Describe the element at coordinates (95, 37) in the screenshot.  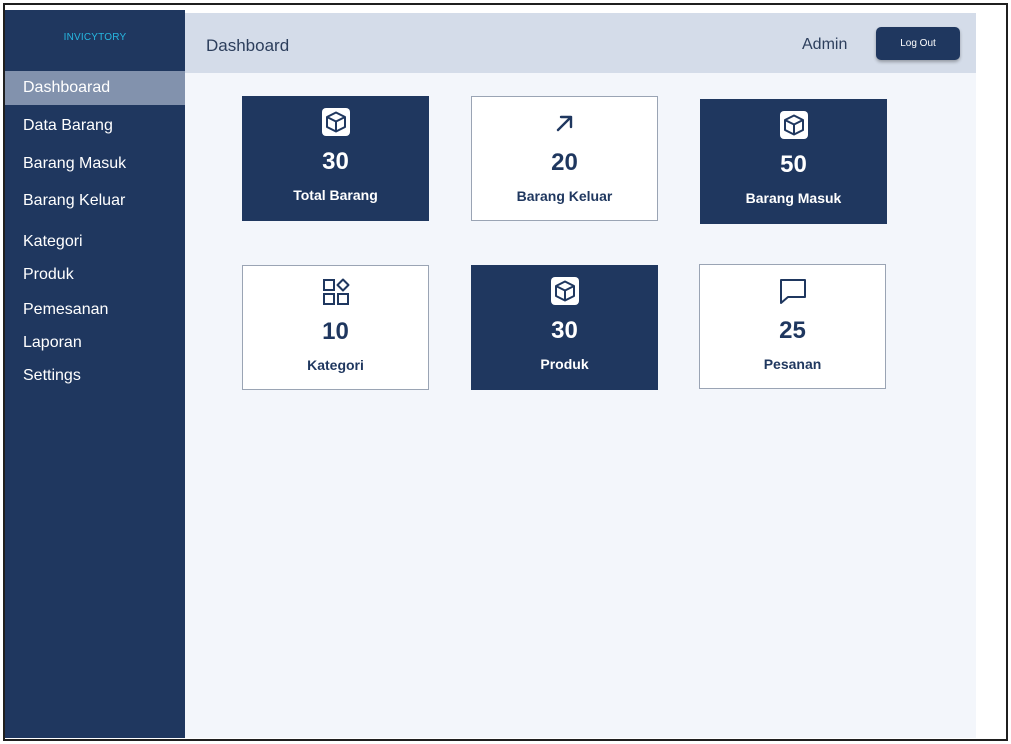
I see `brand-logo: INVICYTORY` at that location.